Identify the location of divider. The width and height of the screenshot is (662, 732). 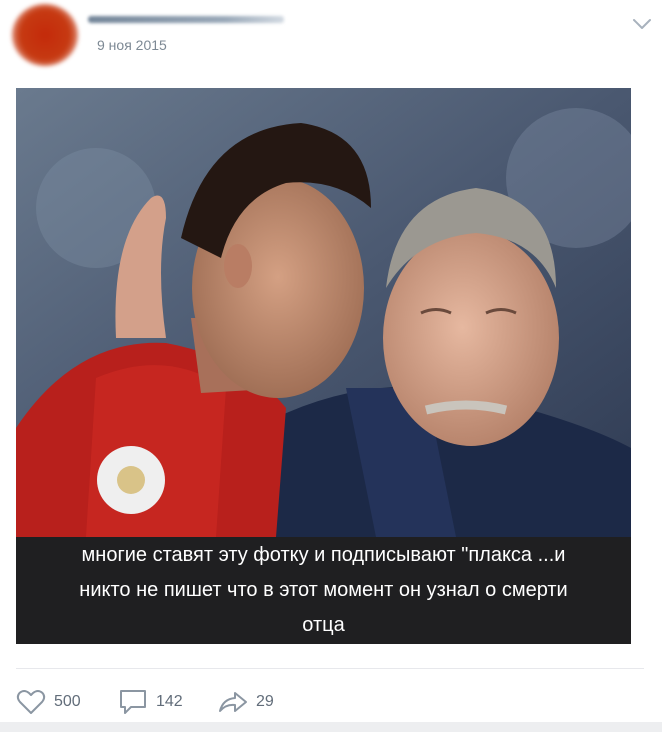
(330, 668).